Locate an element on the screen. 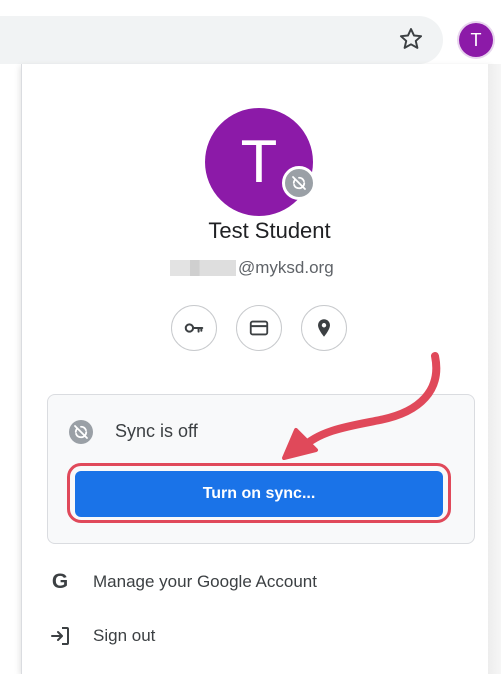 Image resolution: width=501 pixels, height=674 pixels. manage-google-account-label: Manage your Google Account is located at coordinates (205, 581).